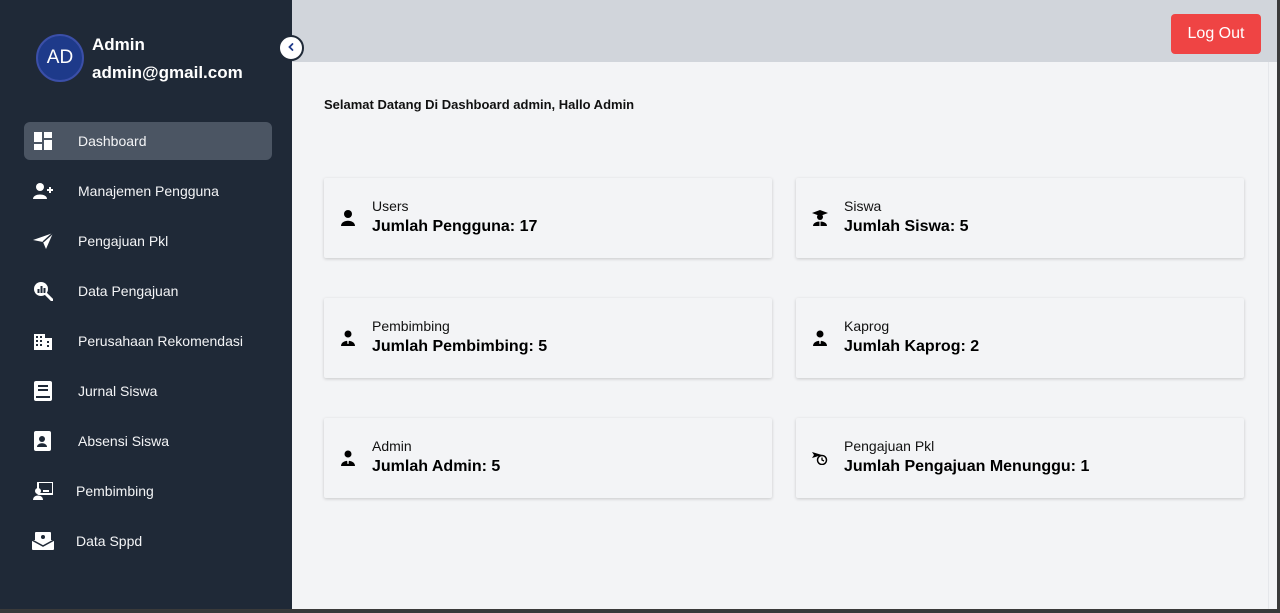  What do you see at coordinates (118, 44) in the screenshot?
I see `user-name: Admin` at bounding box center [118, 44].